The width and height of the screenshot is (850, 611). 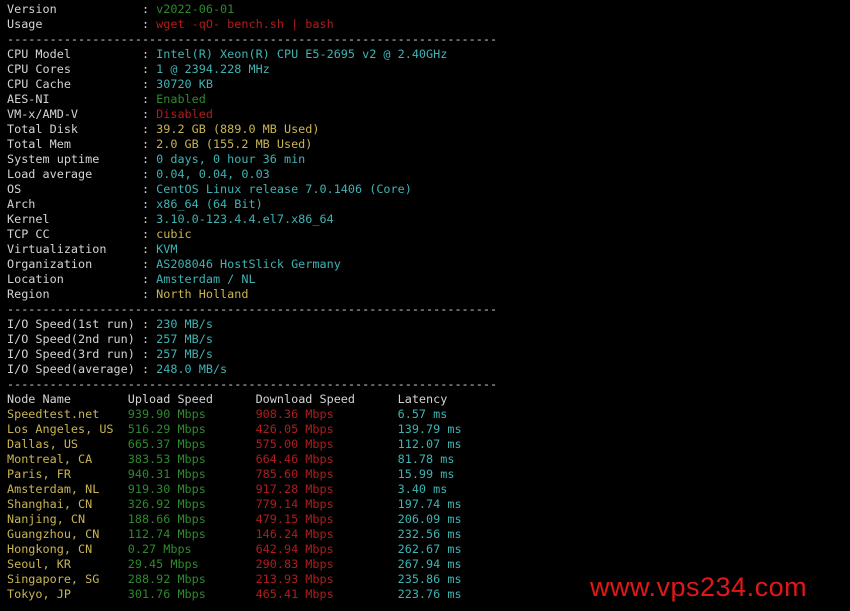 What do you see at coordinates (248, 264) in the screenshot?
I see `row-value: AS208046 HostSlick Germany` at bounding box center [248, 264].